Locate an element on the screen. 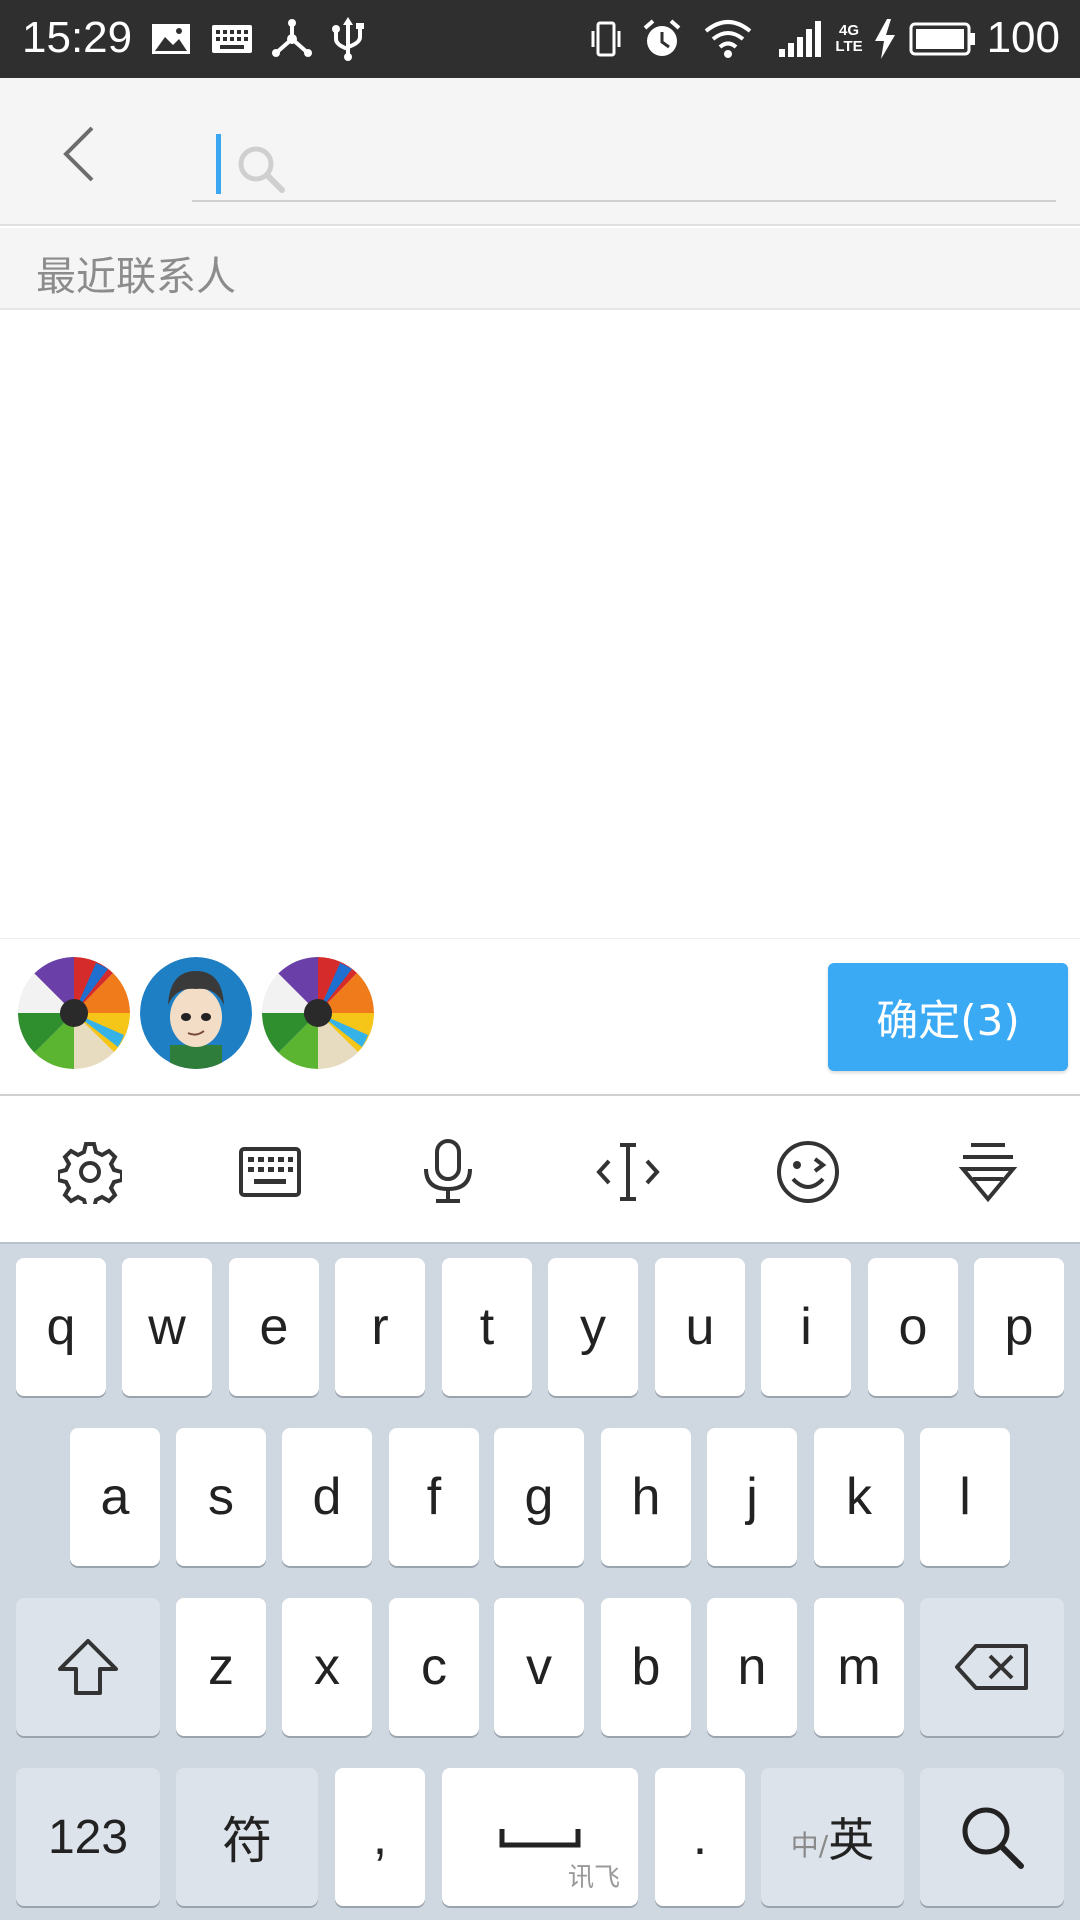 This screenshot has height=1920, width=1080. space-bar-icon is located at coordinates (540, 1838).